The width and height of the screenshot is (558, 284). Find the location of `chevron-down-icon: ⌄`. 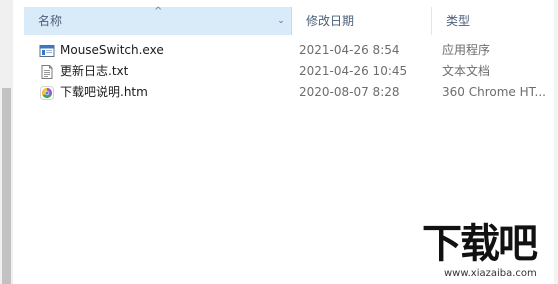

chevron-down-icon: ⌄ is located at coordinates (281, 21).